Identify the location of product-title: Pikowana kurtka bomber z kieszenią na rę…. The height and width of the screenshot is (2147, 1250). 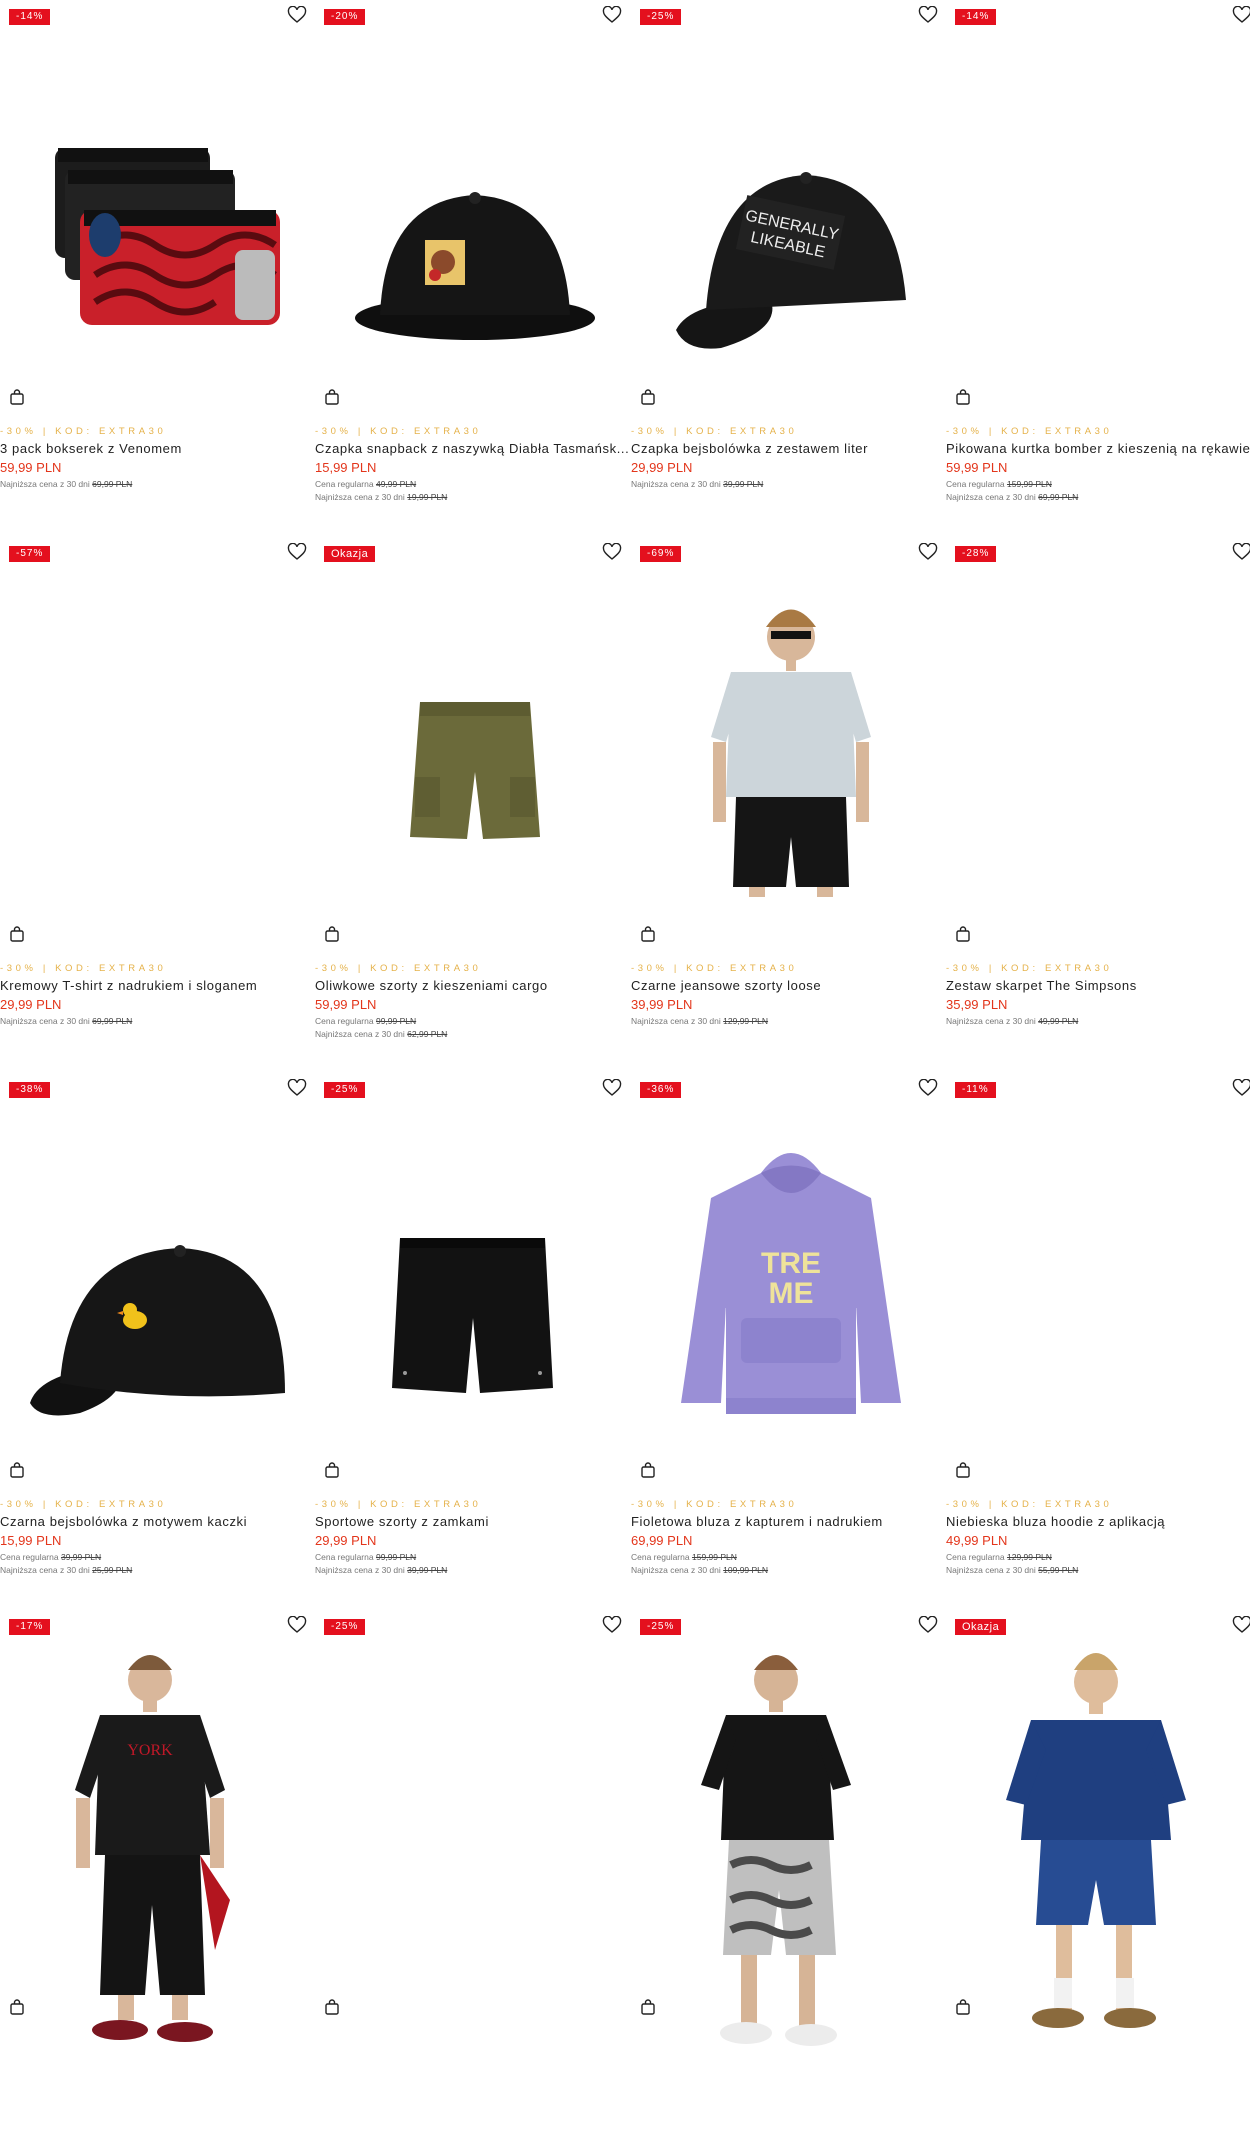
(1098, 448).